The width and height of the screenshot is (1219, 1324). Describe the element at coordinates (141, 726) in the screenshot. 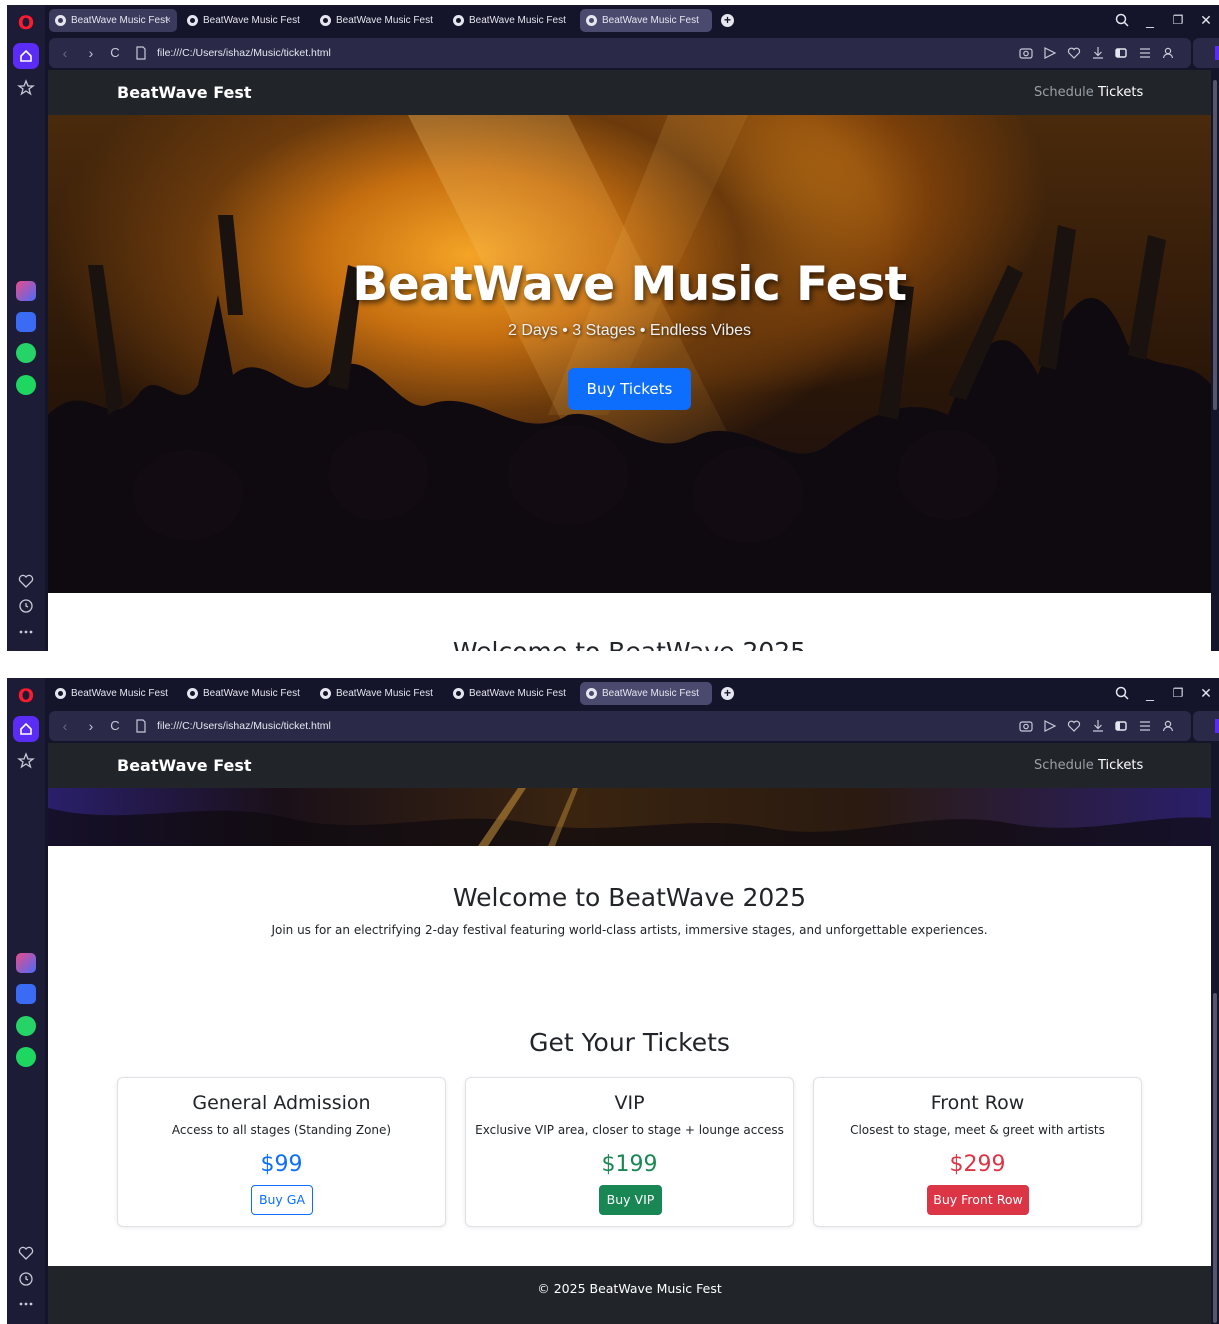

I see `page-icon` at that location.